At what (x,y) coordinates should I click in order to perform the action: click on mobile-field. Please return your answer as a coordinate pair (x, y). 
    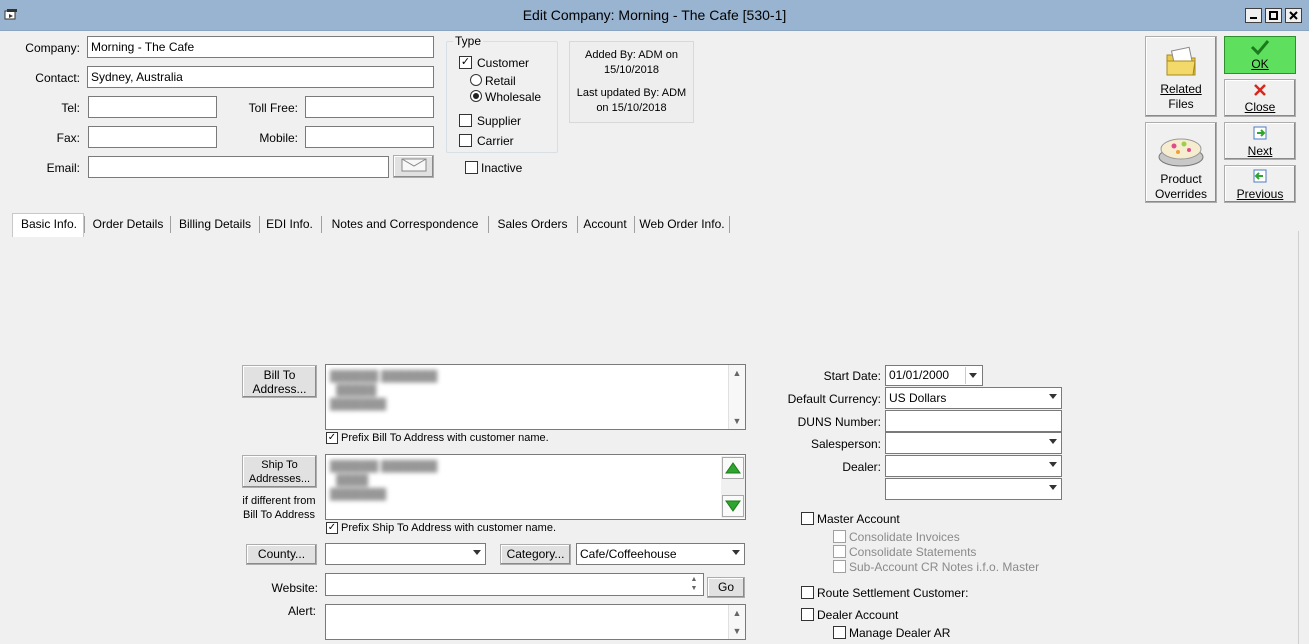
    Looking at the image, I should click on (369, 137).